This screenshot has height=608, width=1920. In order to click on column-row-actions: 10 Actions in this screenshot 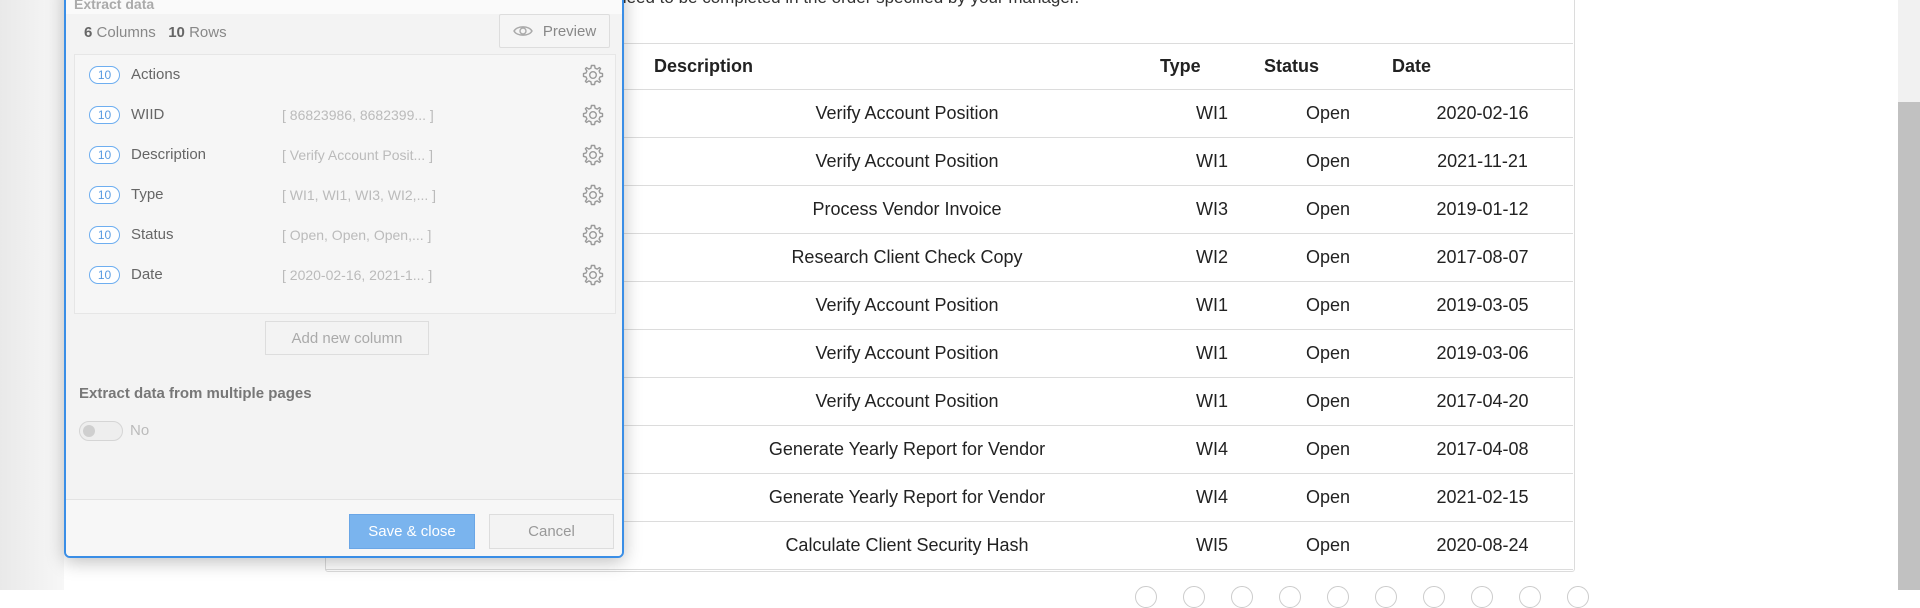, I will do `click(345, 75)`.